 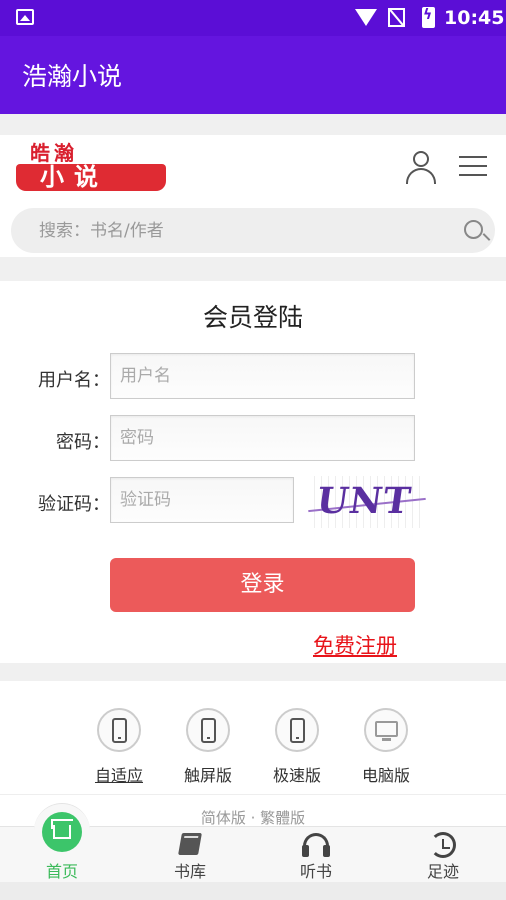 I want to click on image-notification-icon, so click(x=25, y=17).